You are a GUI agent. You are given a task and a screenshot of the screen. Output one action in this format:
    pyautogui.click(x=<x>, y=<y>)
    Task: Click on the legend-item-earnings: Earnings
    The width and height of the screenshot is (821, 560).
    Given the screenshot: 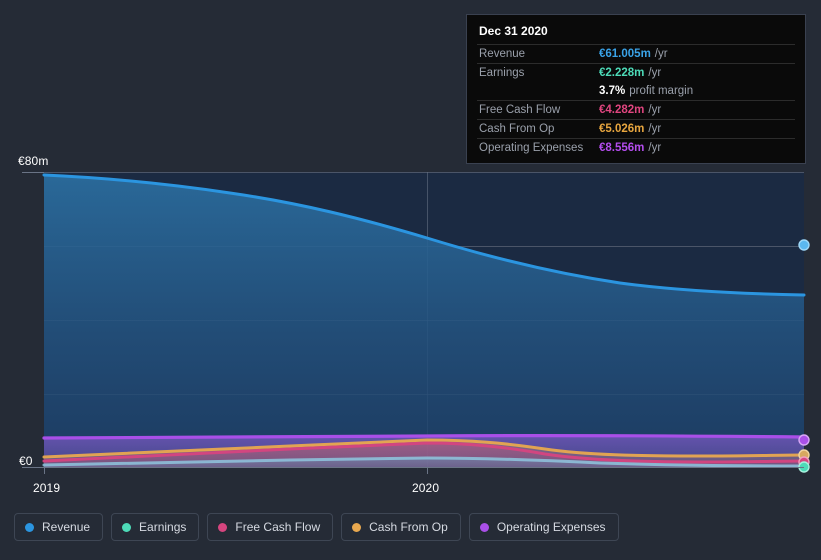 What is the action you would take?
    pyautogui.click(x=155, y=527)
    